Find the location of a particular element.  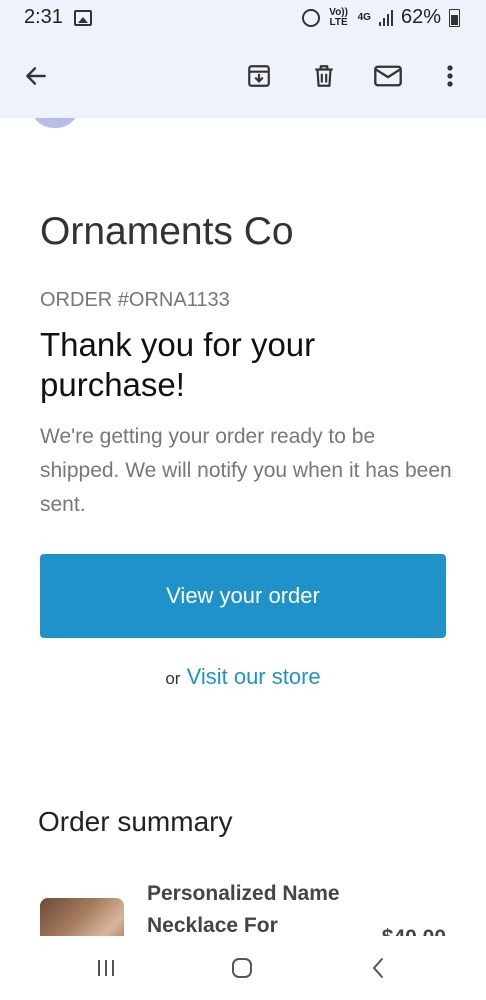

volte-label: Vo)) LTE is located at coordinates (338, 17).